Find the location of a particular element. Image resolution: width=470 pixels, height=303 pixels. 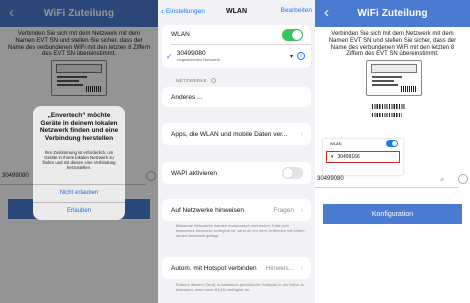

networks-section-text: NETZWERKE is located at coordinates (191, 80).